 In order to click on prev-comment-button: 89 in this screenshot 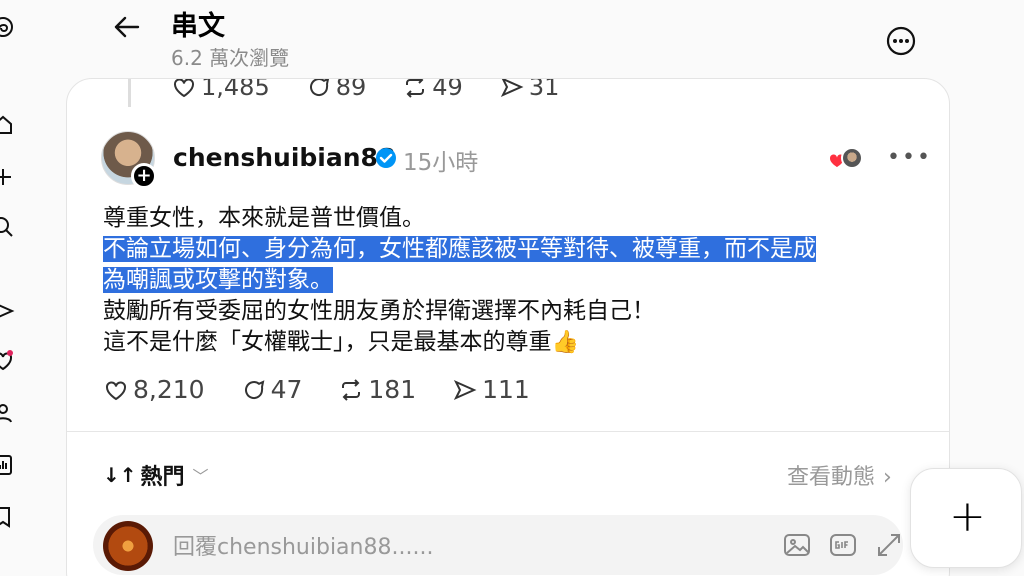, I will do `click(336, 89)`.